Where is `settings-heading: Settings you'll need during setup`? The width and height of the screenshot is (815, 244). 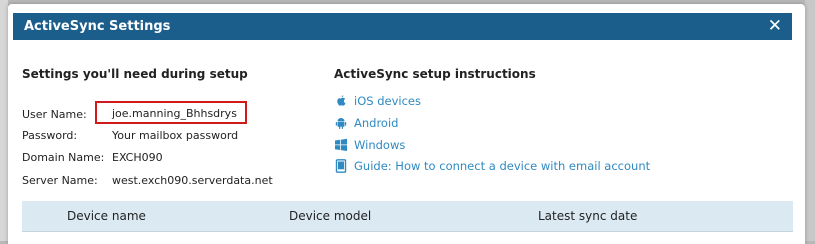 settings-heading: Settings you'll need during setup is located at coordinates (135, 74).